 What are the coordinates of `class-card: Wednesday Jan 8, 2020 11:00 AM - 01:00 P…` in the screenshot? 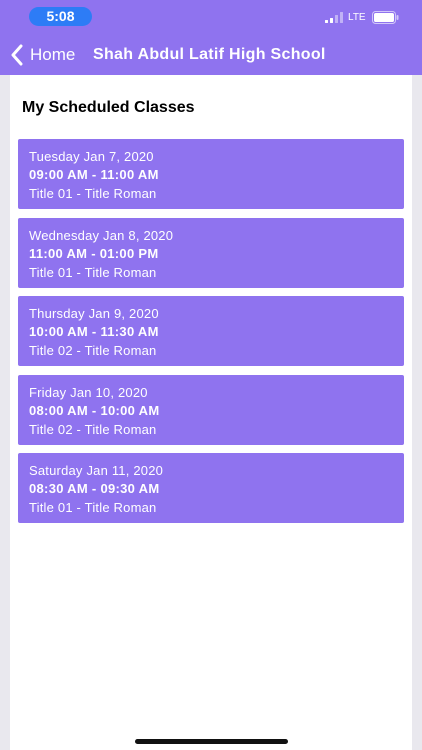 It's located at (211, 252).